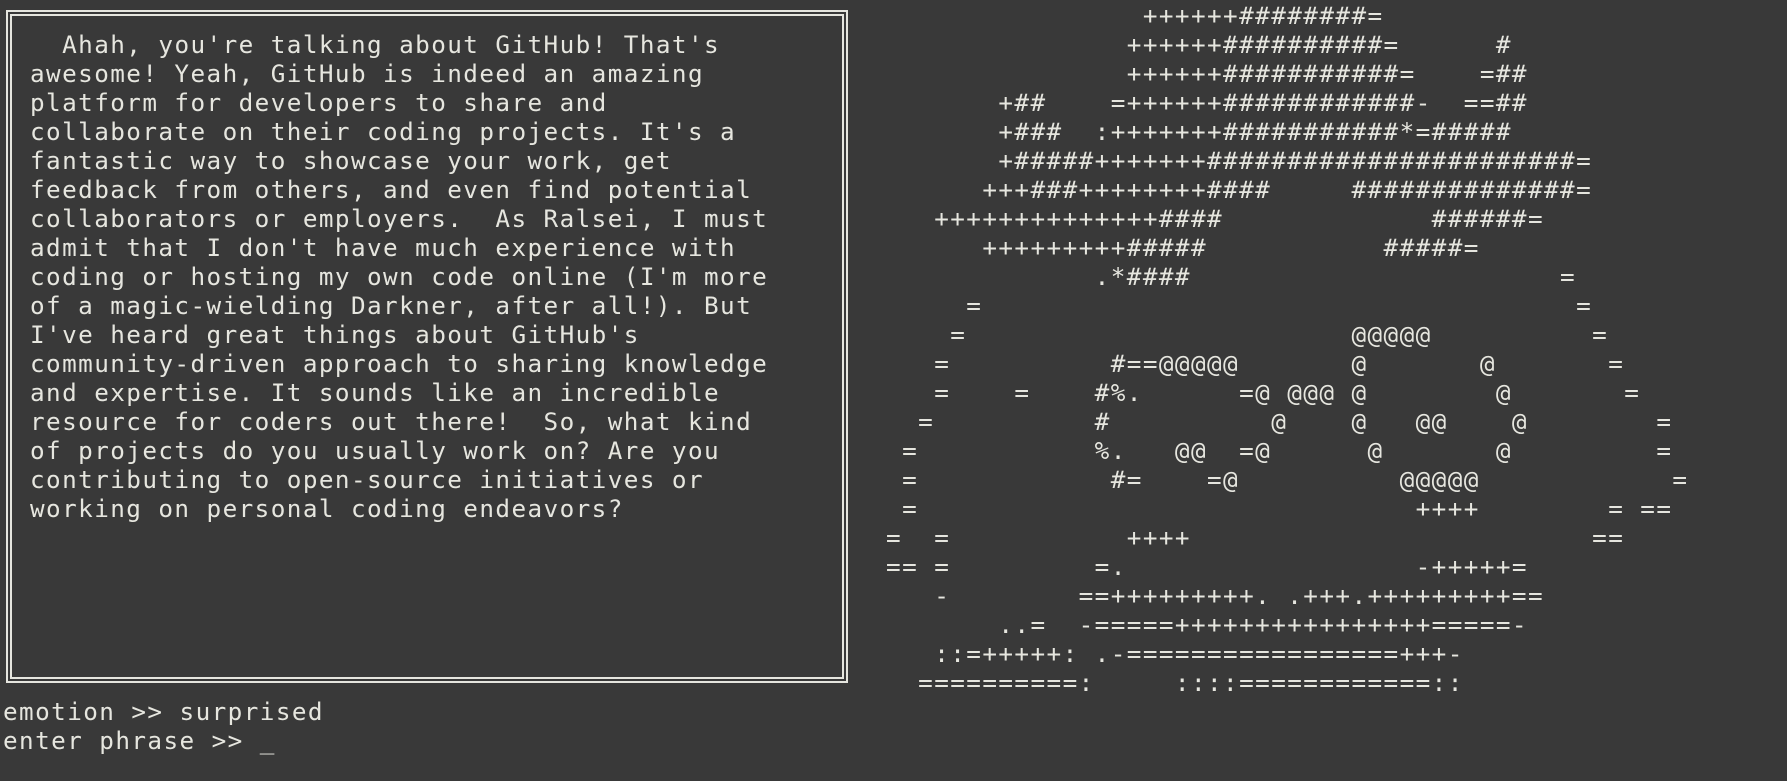  Describe the element at coordinates (131, 740) in the screenshot. I see `prompt-label: enter phrase >>` at that location.